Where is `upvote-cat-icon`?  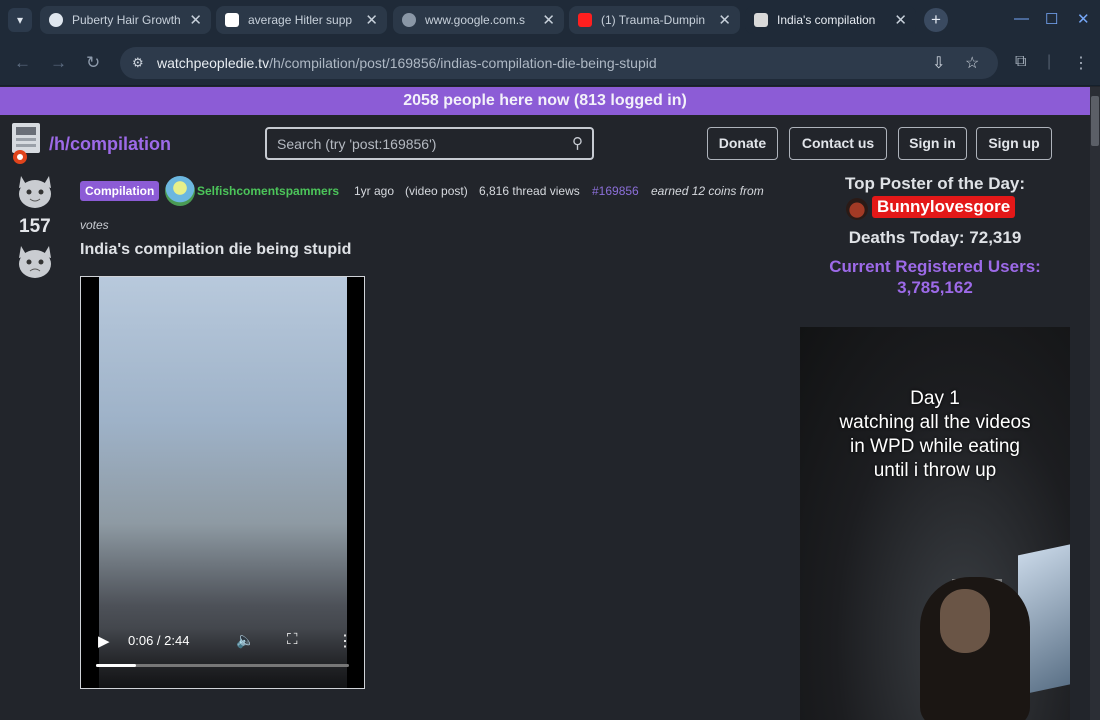 upvote-cat-icon is located at coordinates (35, 192).